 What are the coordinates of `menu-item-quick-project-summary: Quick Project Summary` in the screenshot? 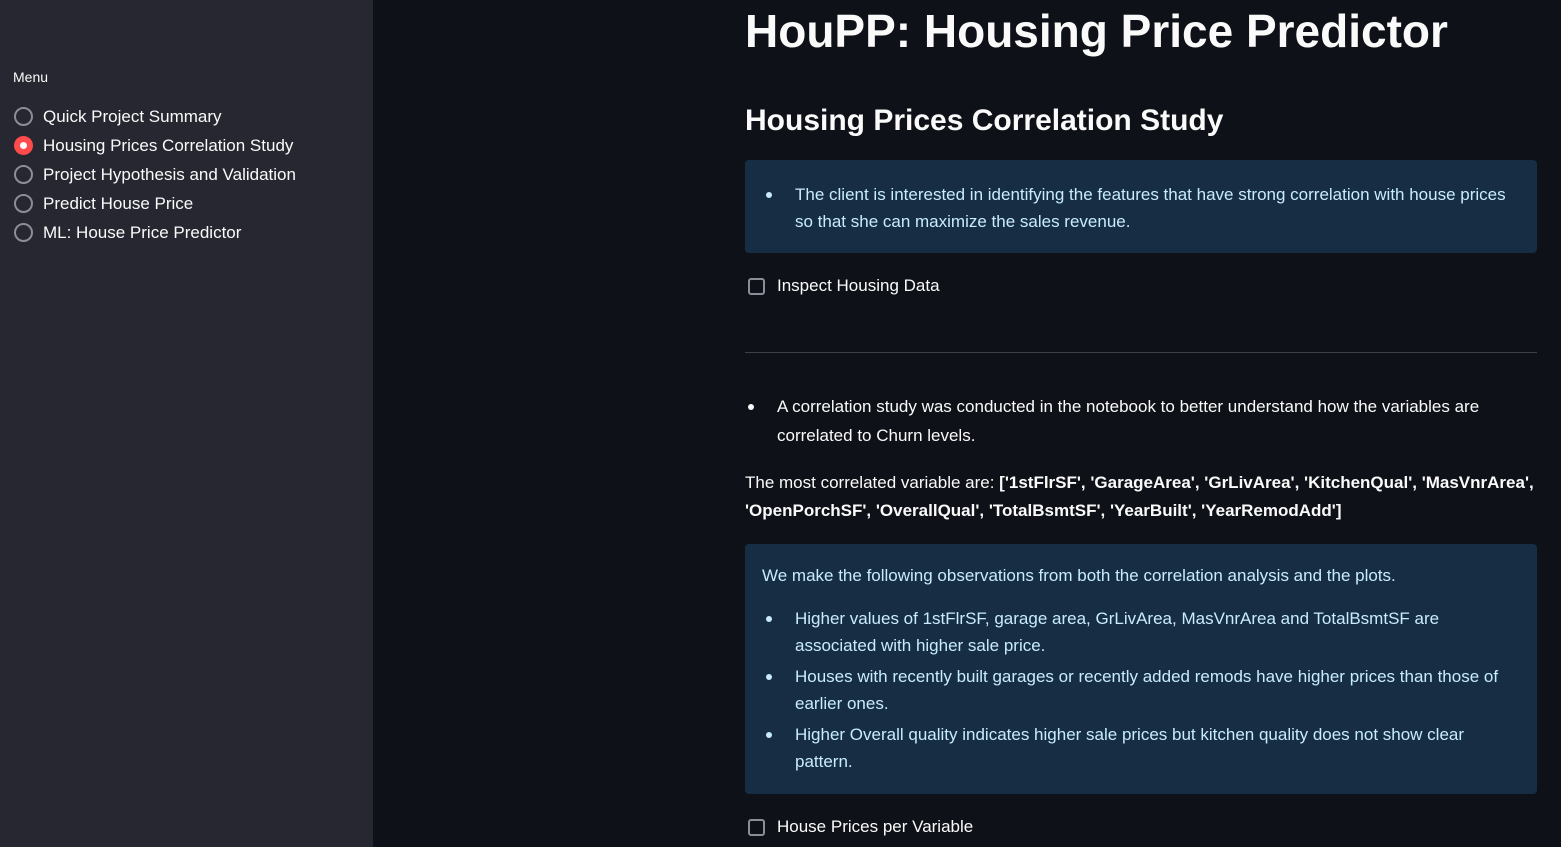 It's located at (155, 116).